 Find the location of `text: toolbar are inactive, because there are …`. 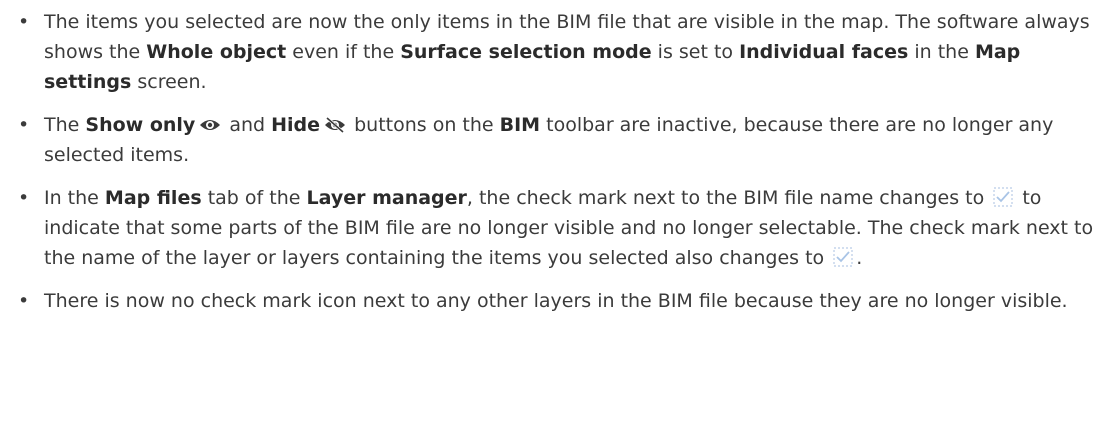

text: toolbar are inactive, because there are … is located at coordinates (549, 140).